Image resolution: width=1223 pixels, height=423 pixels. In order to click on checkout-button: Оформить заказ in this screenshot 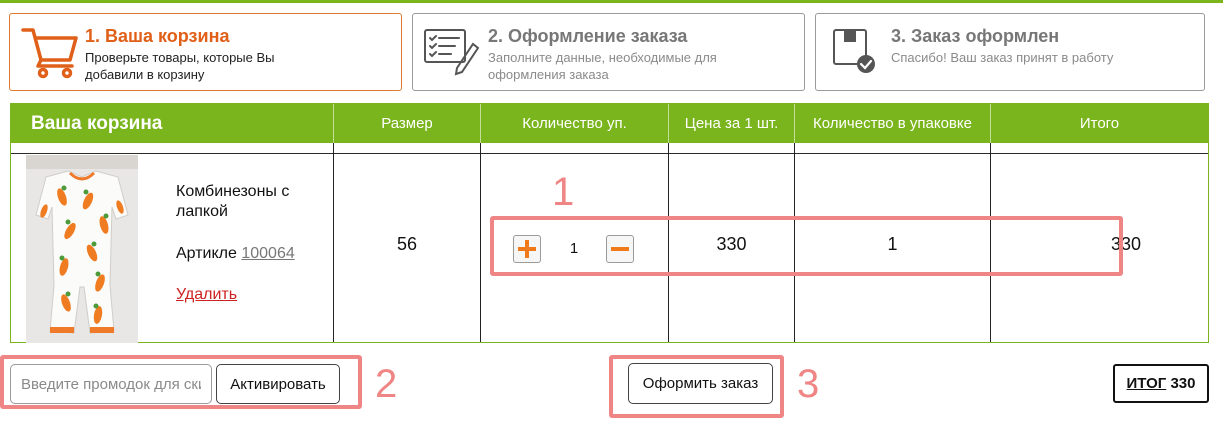, I will do `click(700, 383)`.